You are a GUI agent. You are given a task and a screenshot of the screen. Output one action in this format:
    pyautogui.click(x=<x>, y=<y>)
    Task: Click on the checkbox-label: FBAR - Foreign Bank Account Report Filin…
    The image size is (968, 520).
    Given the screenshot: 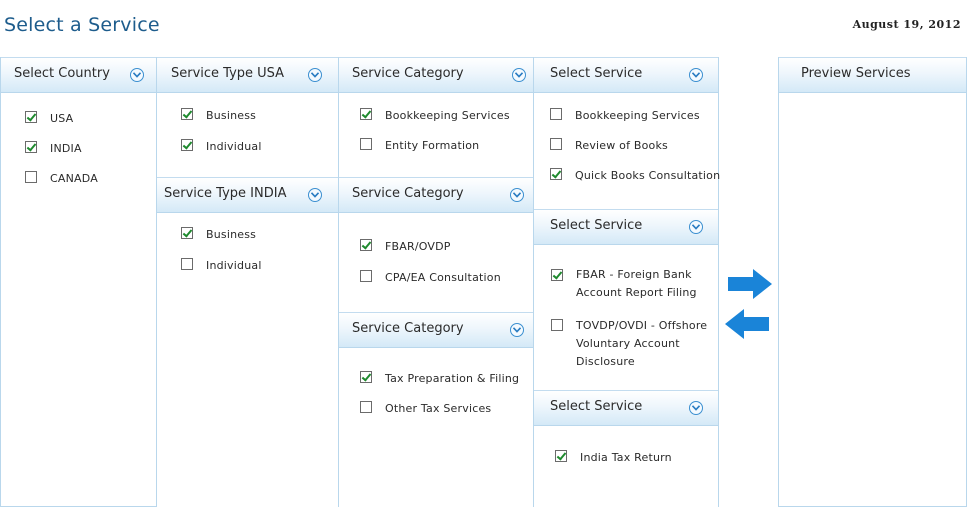 What is the action you would take?
    pyautogui.click(x=636, y=283)
    